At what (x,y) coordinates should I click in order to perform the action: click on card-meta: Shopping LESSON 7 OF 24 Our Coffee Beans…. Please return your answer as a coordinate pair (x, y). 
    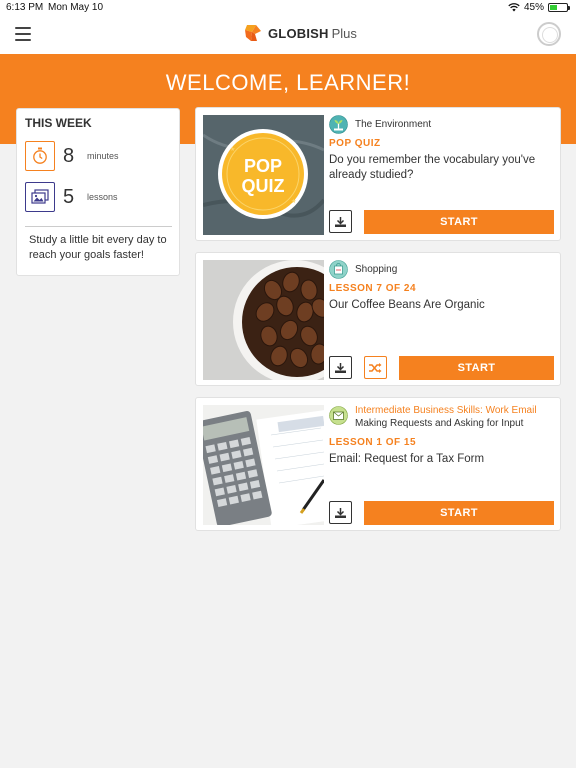
    Looking at the image, I should click on (441, 286).